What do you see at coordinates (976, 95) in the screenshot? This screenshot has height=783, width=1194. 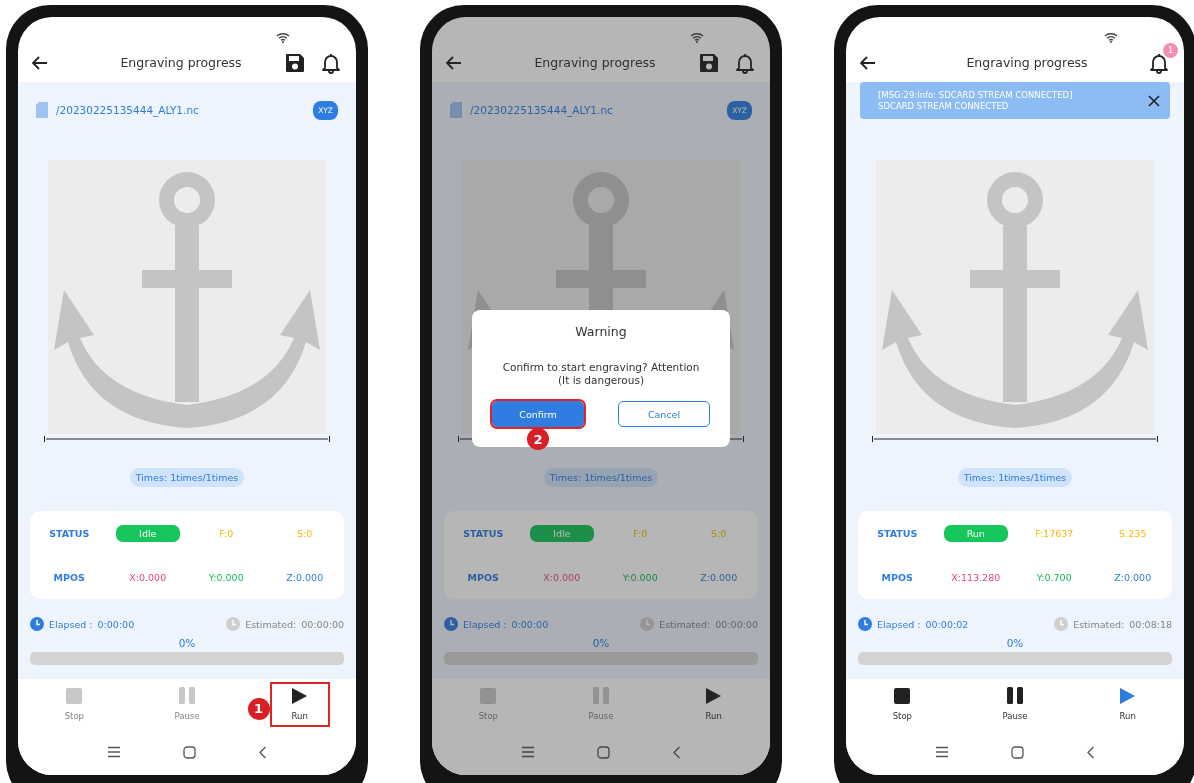 I see `toast-message: [MSG:29:Info: SDCARD STREAM CONNECTED]` at bounding box center [976, 95].